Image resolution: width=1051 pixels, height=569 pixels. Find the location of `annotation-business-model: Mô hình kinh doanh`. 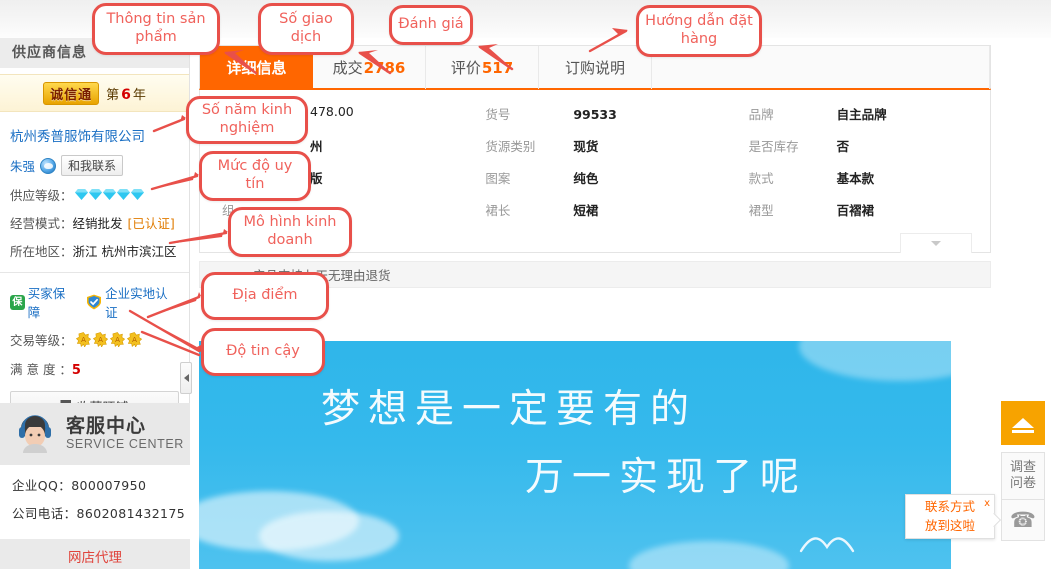

annotation-business-model: Mô hình kinh doanh is located at coordinates (290, 232).